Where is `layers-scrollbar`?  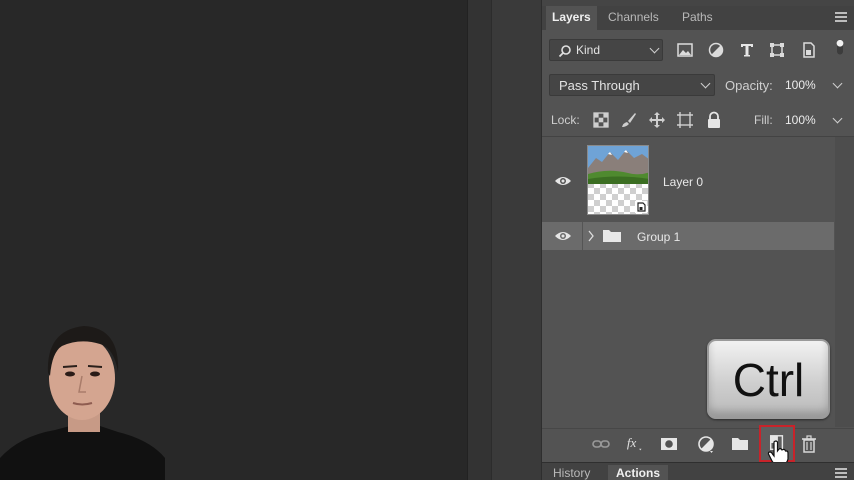
layers-scrollbar is located at coordinates (844, 282).